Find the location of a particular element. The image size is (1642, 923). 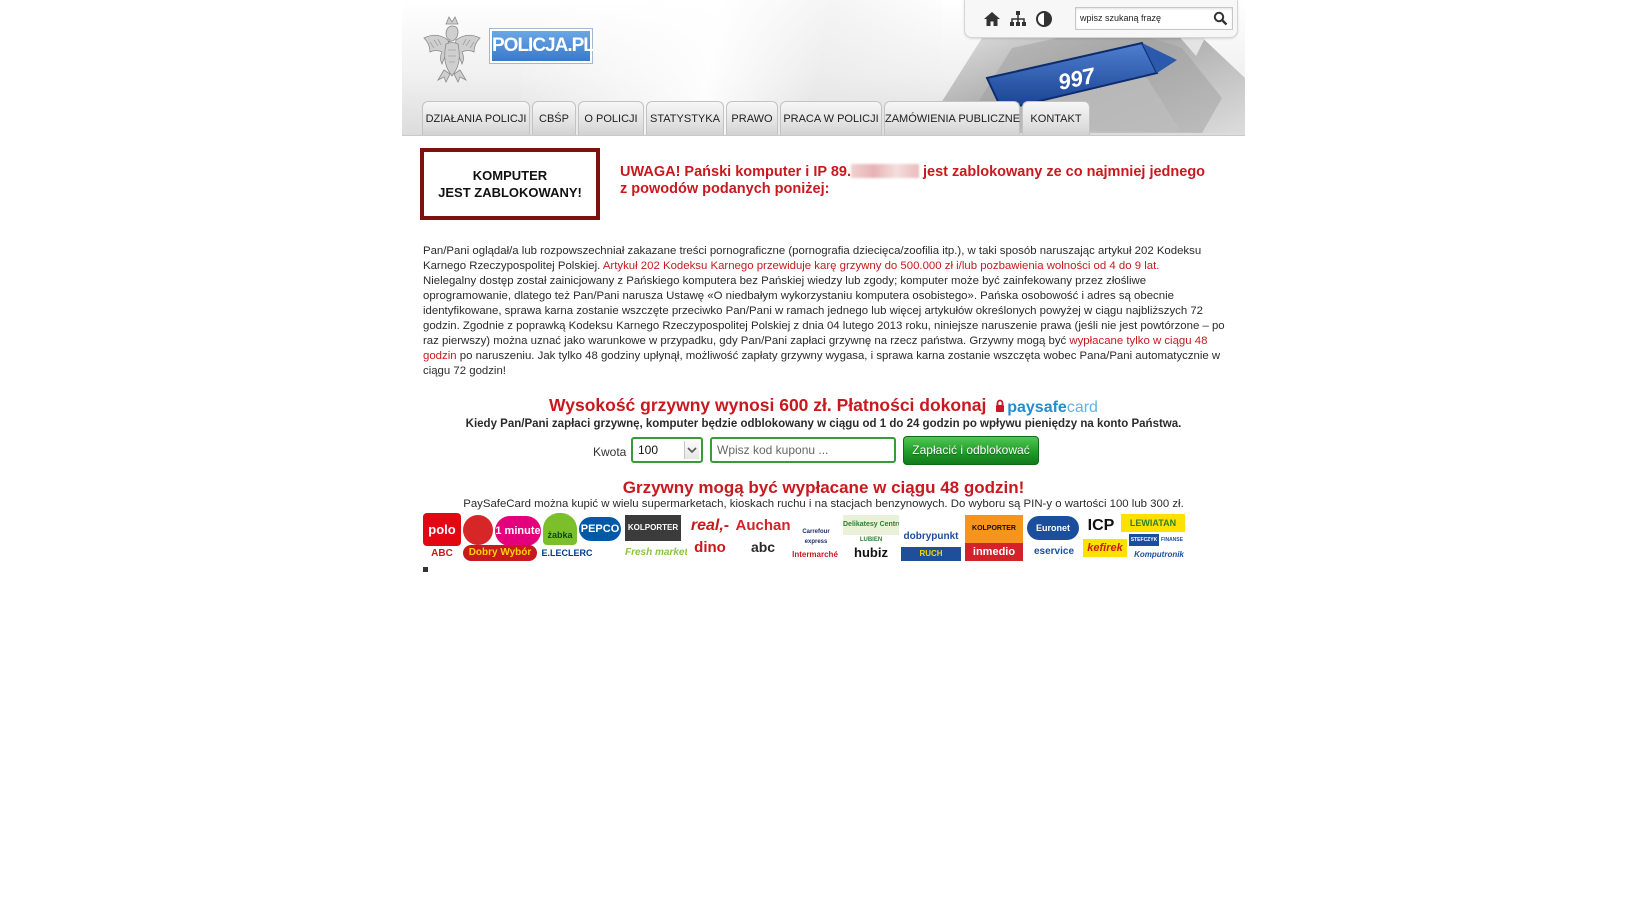

ruch-logo: RUCH is located at coordinates (931, 554).